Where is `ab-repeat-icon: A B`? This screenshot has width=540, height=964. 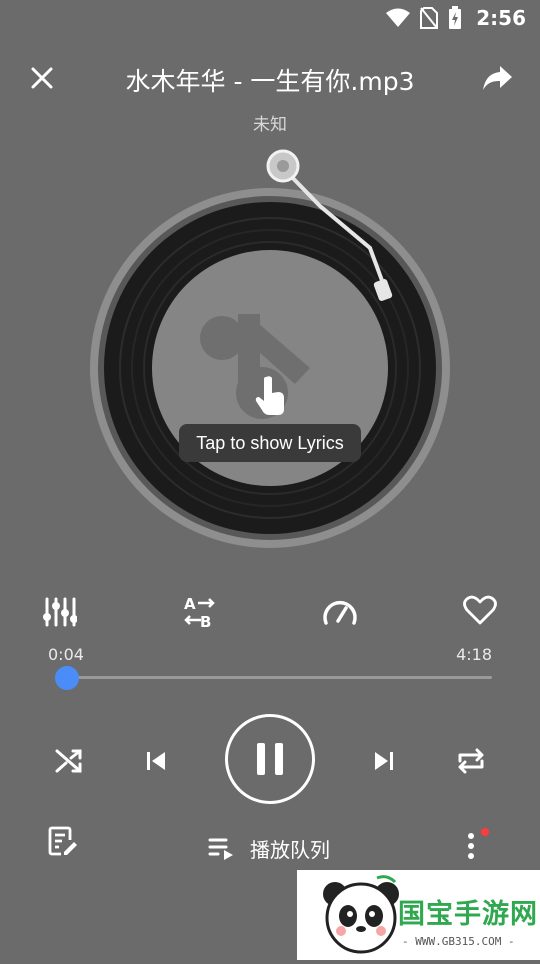
ab-repeat-icon: A B is located at coordinates (199, 612).